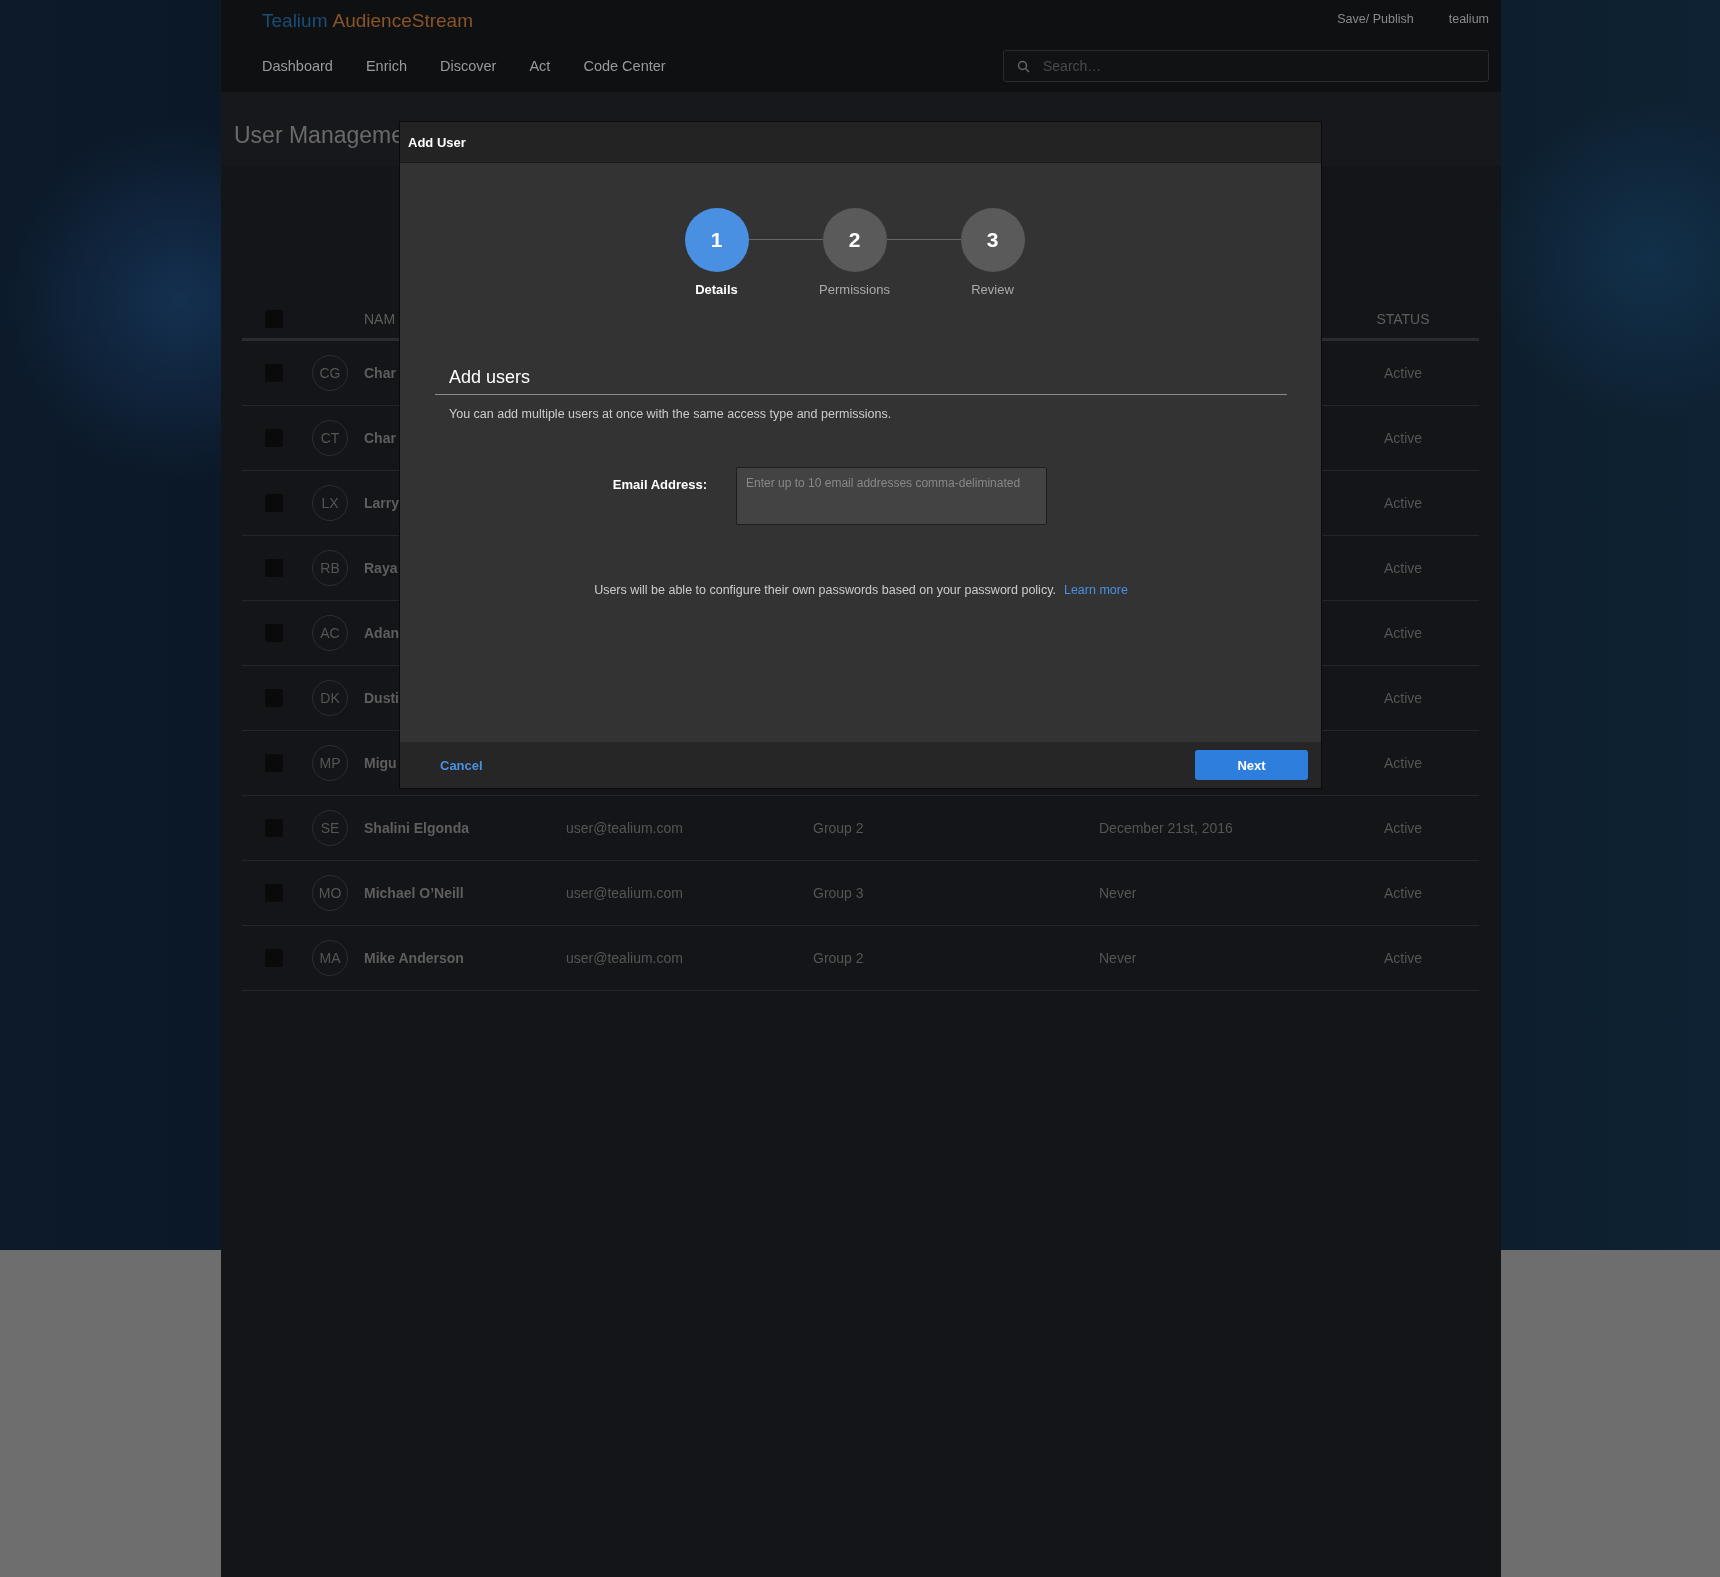 This screenshot has height=1577, width=1720. Describe the element at coordinates (416, 828) in the screenshot. I see `user-name: Shalini Elgonda` at that location.